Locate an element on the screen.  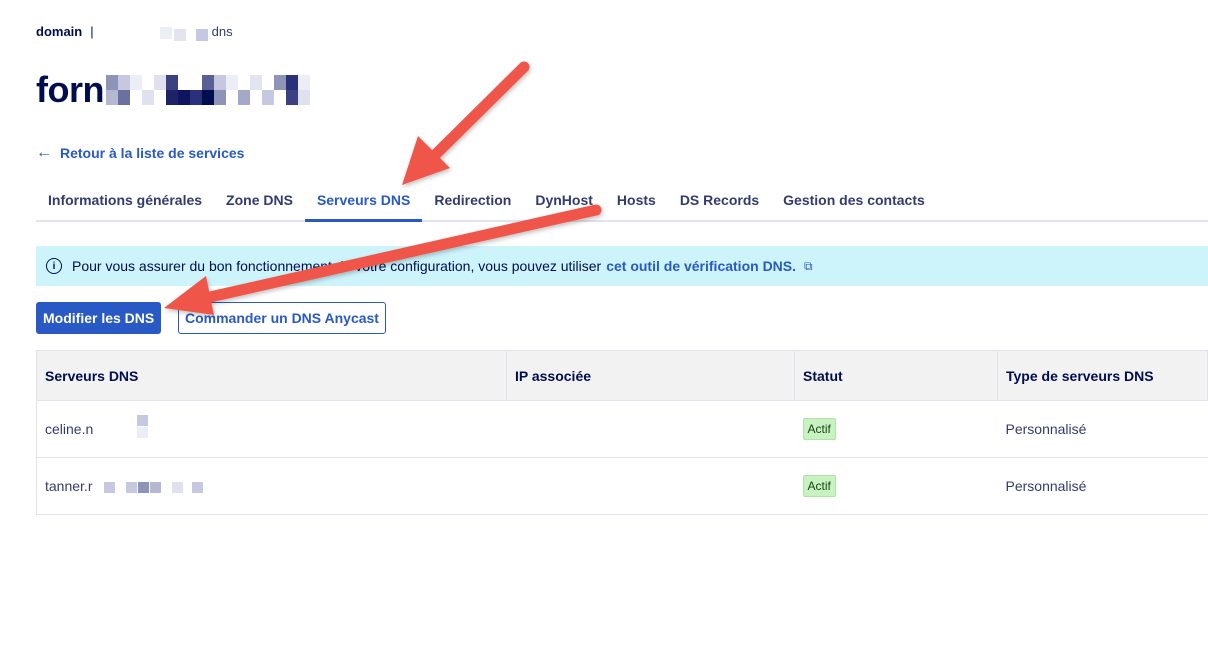
arrow-left-icon: ← is located at coordinates (44, 152).